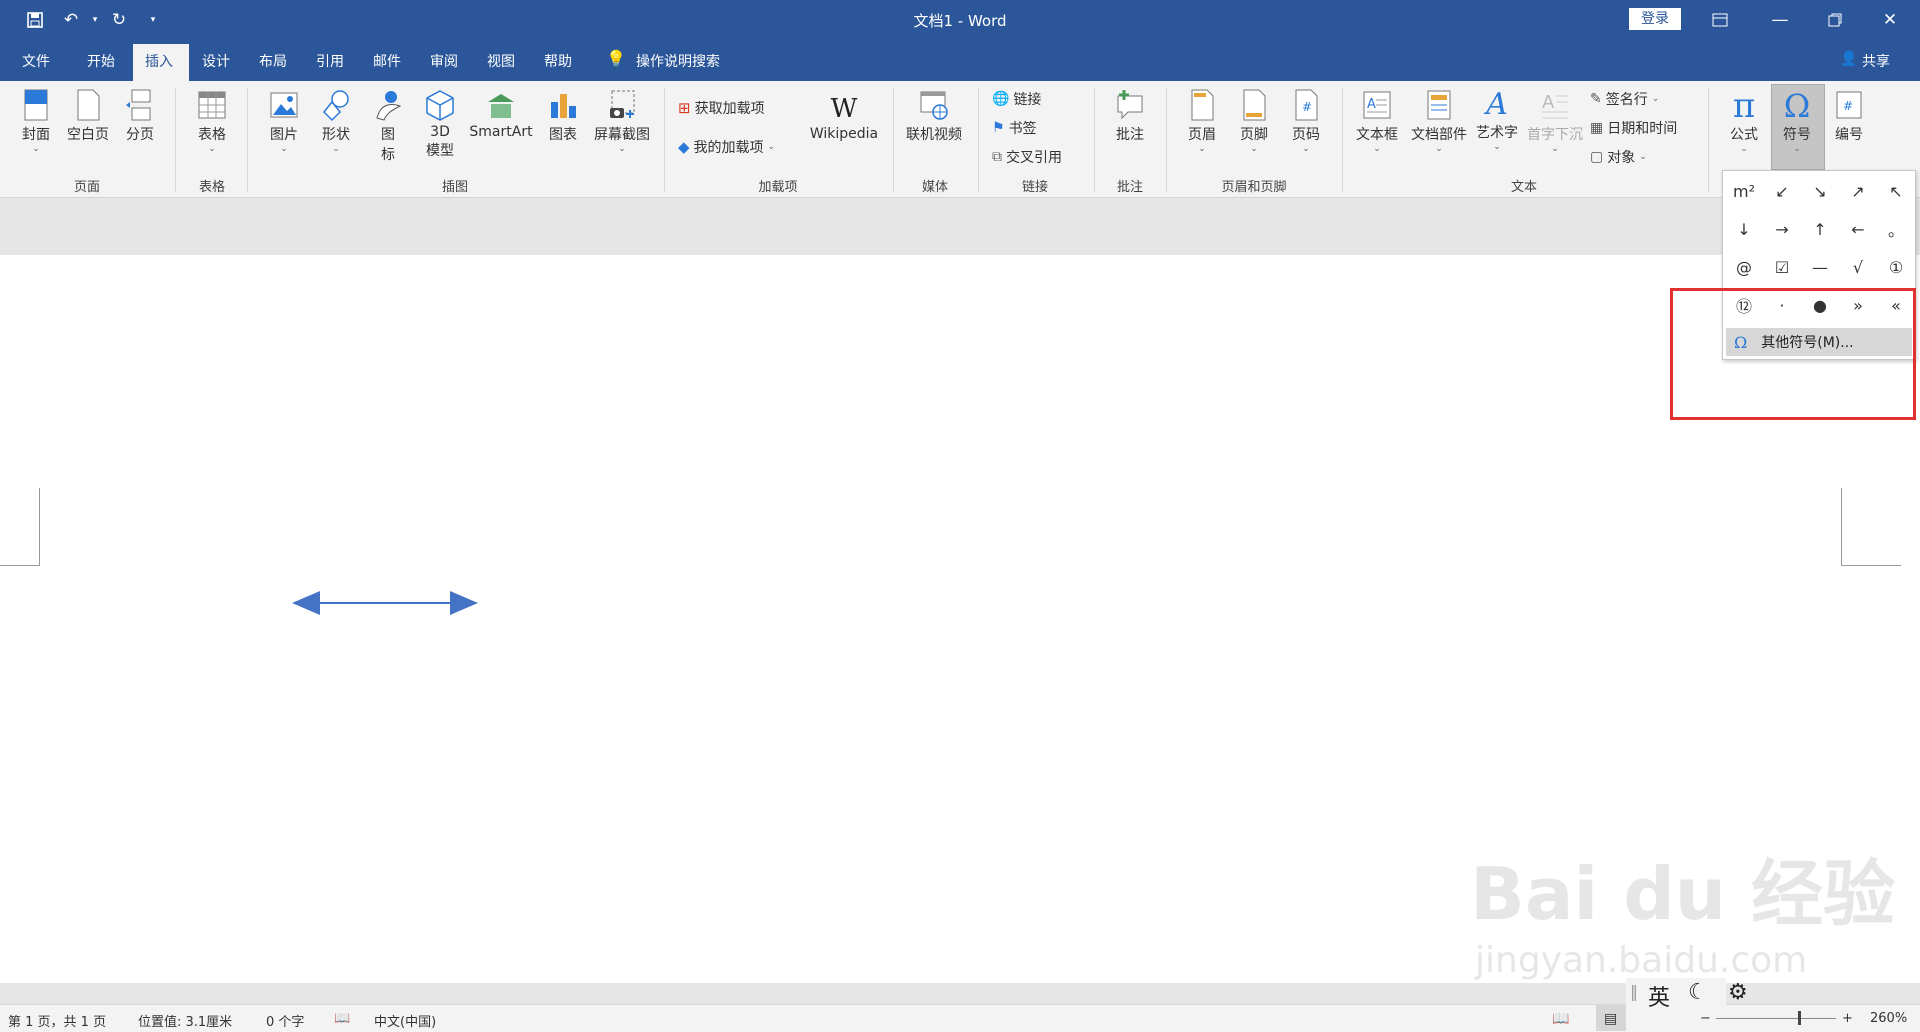 This screenshot has width=1920, height=1032. Describe the element at coordinates (934, 116) in the screenshot. I see `online-video-button: 联机视频` at that location.